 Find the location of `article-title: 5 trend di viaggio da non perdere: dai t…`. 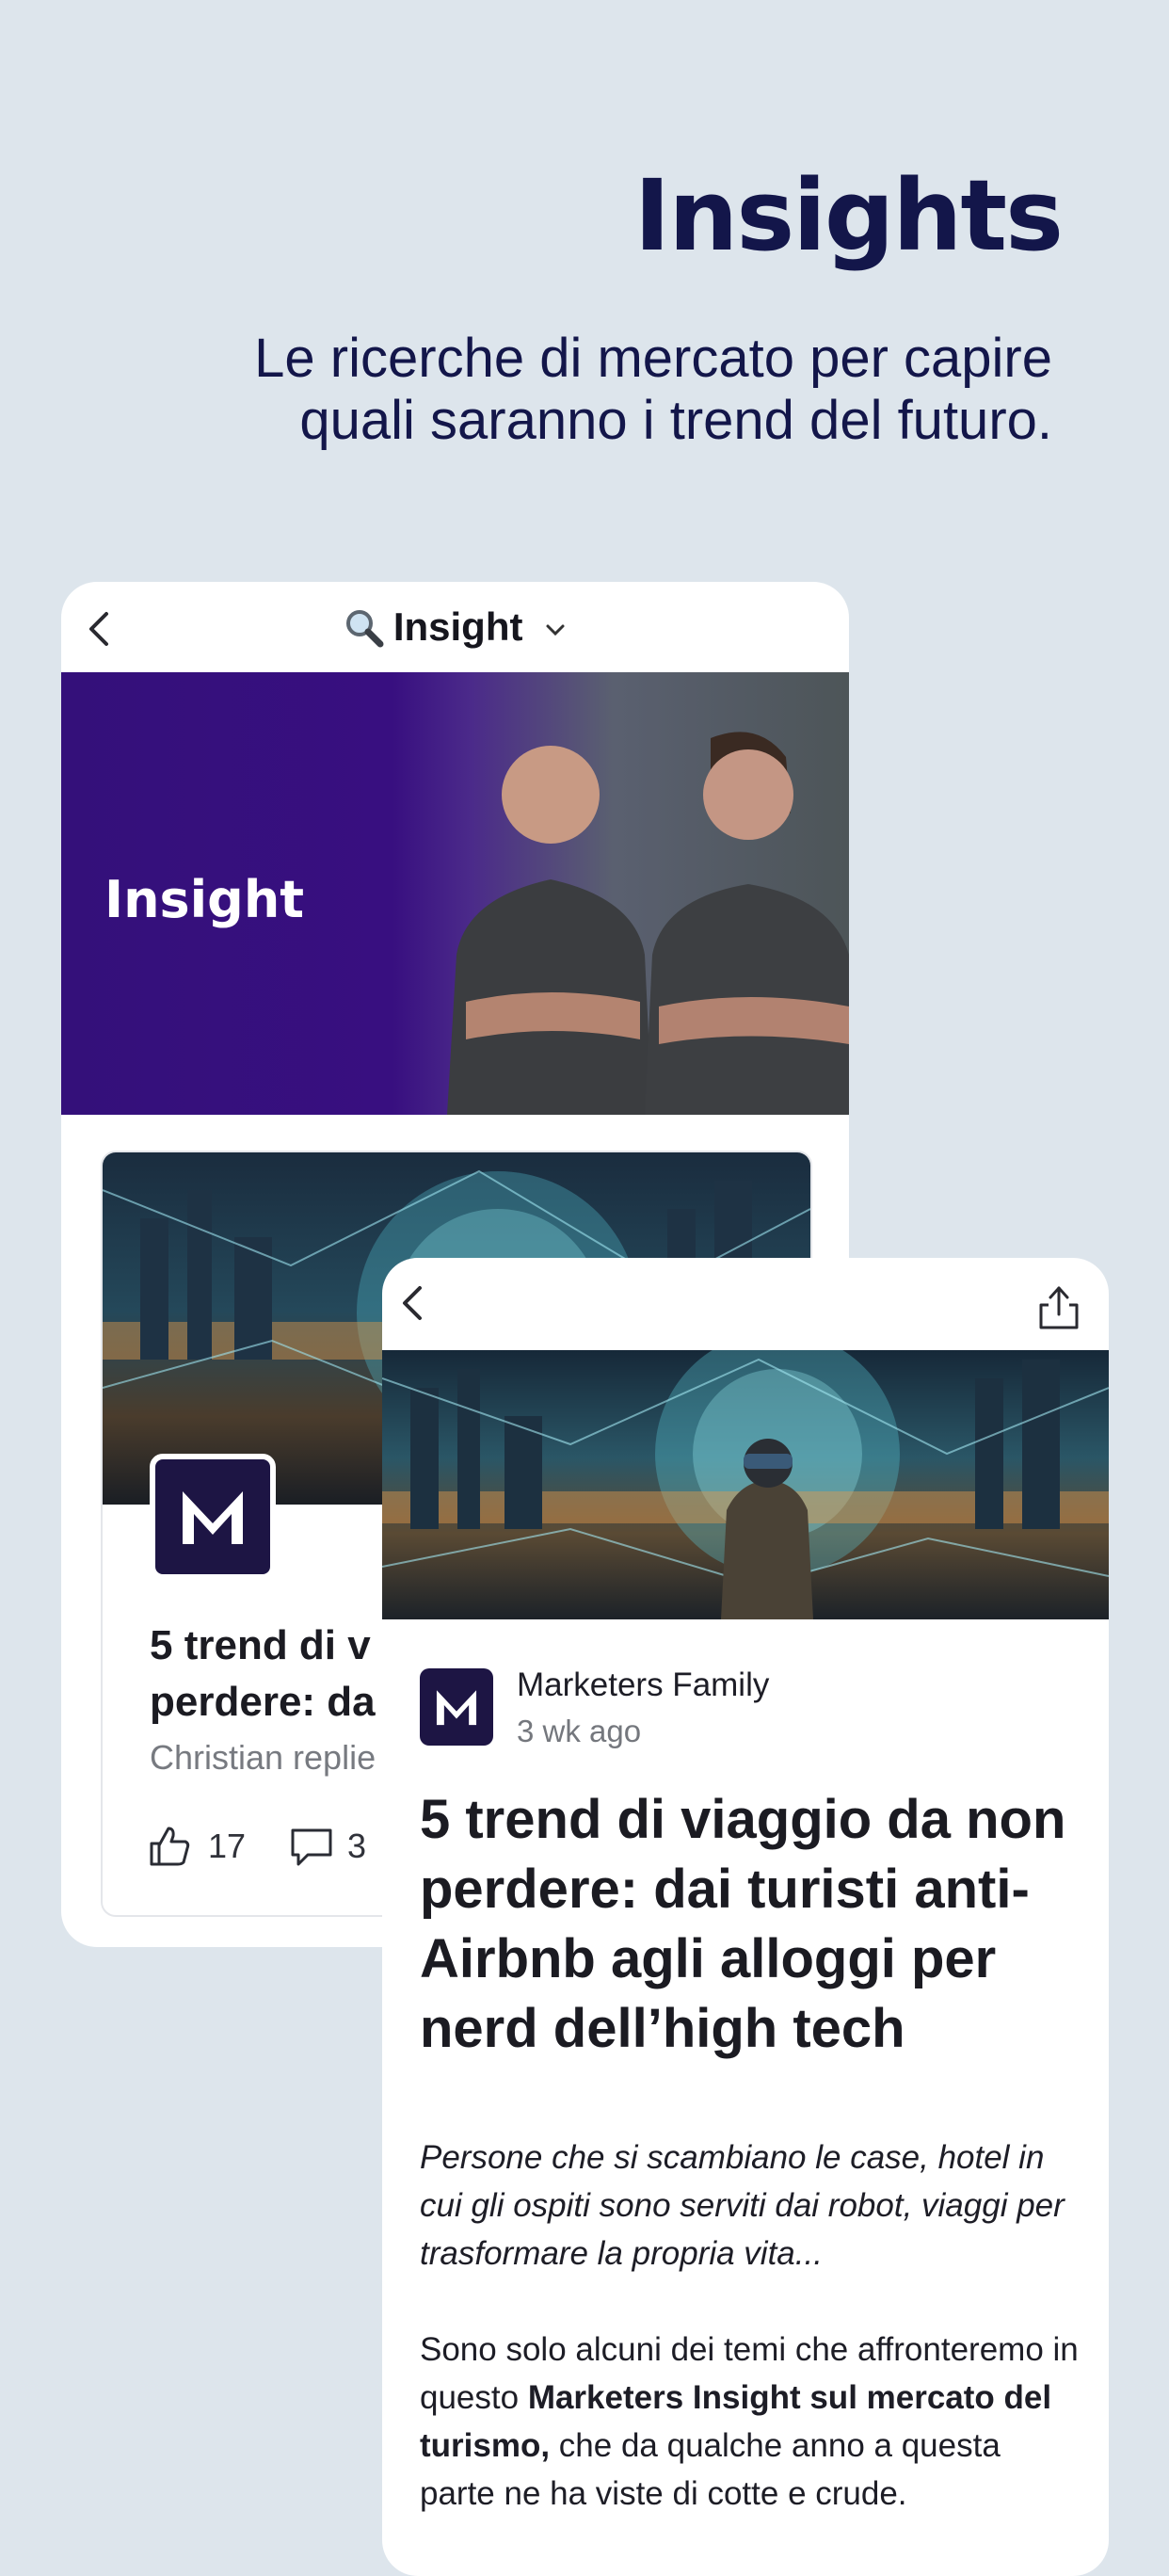

article-title: 5 trend di viaggio da non perdere: dai t… is located at coordinates (743, 1924).